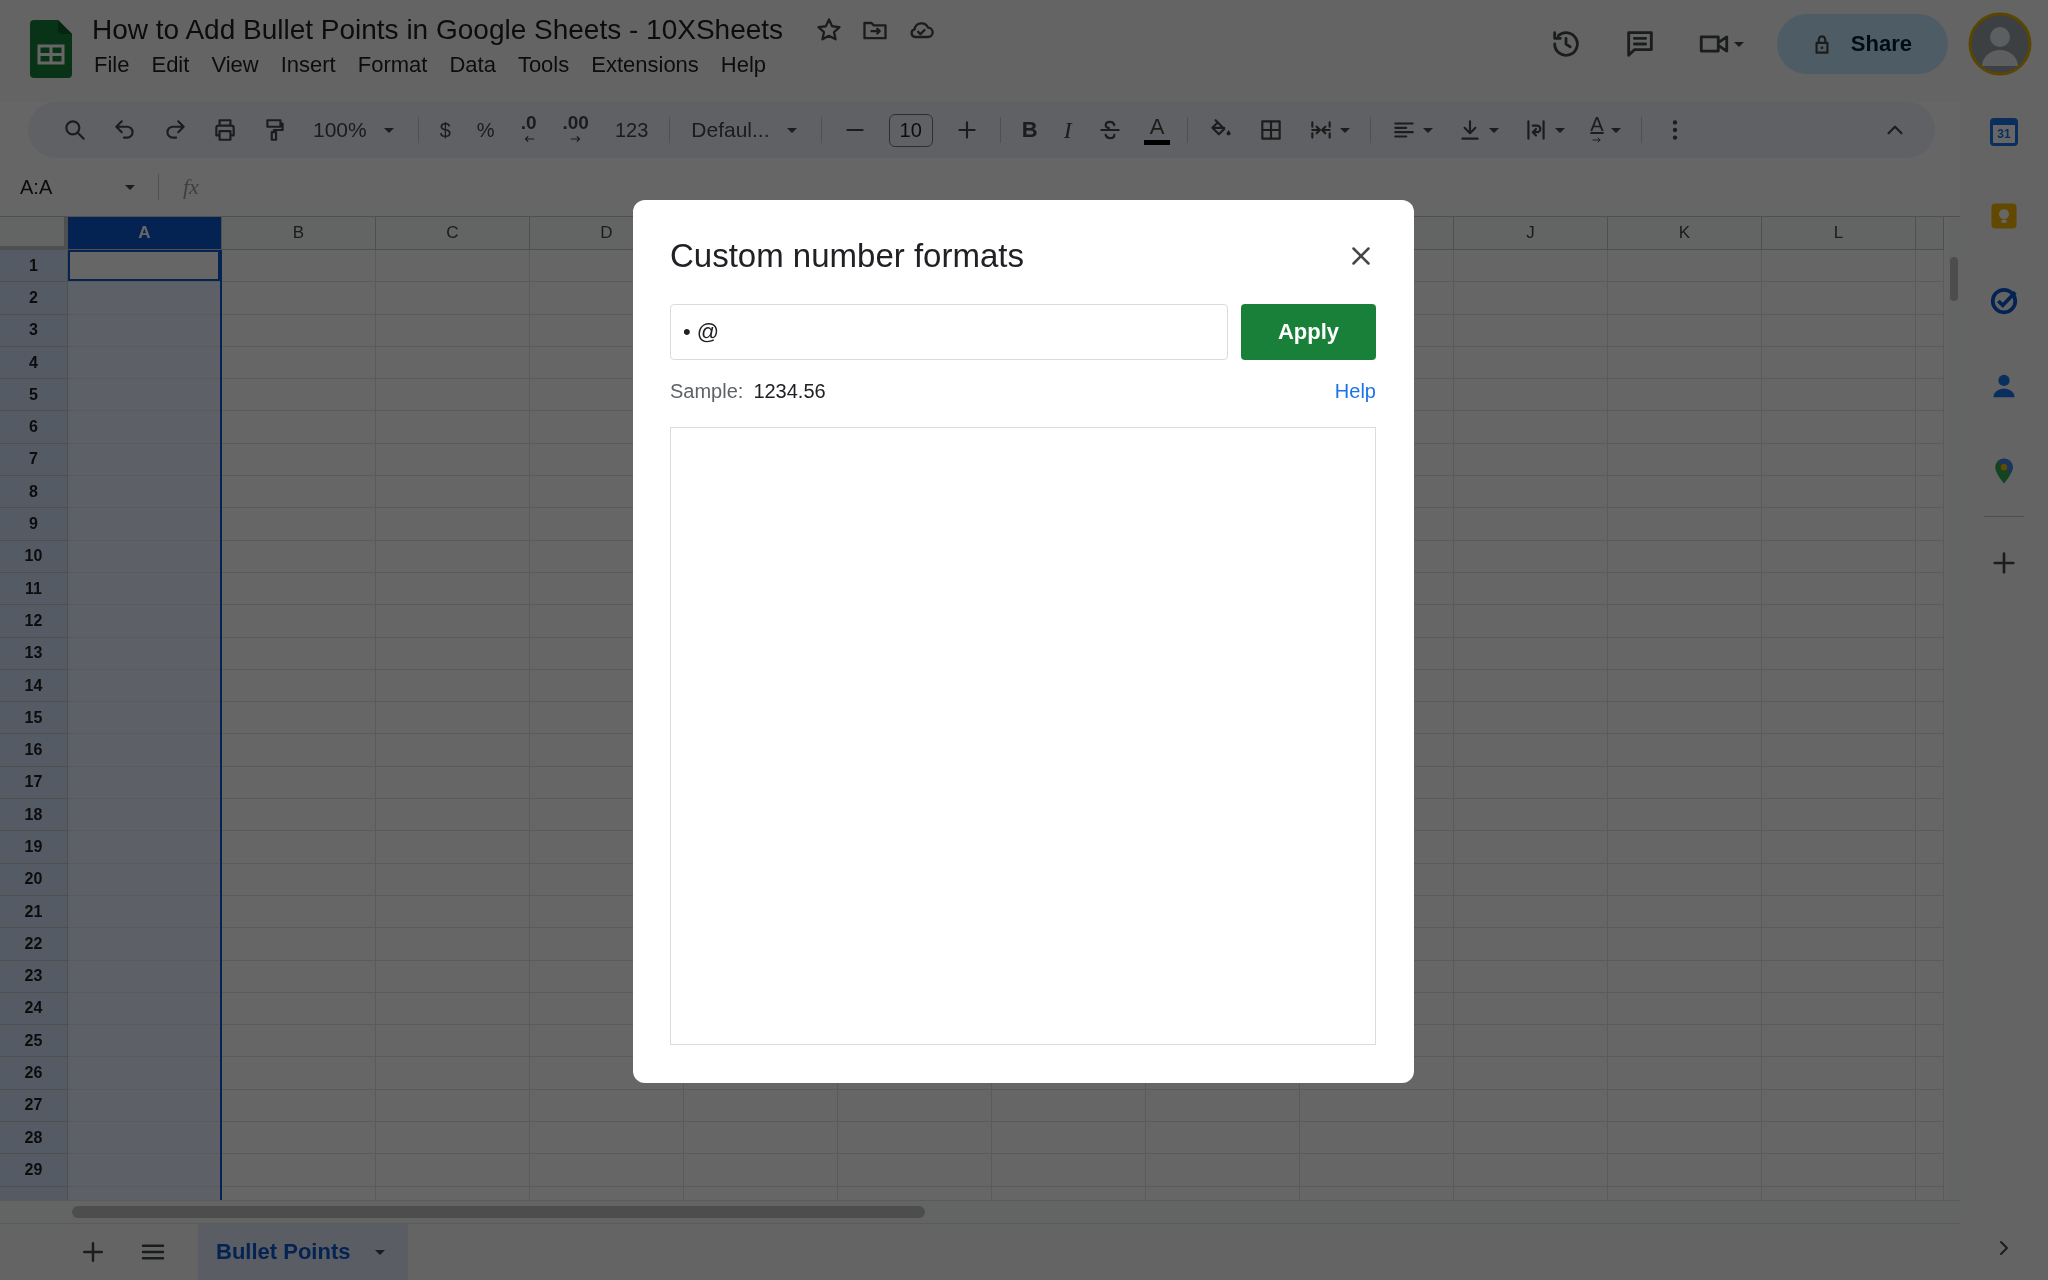 This screenshot has height=1280, width=2048. Describe the element at coordinates (789, 391) in the screenshot. I see `sample-value: 1234.56` at that location.